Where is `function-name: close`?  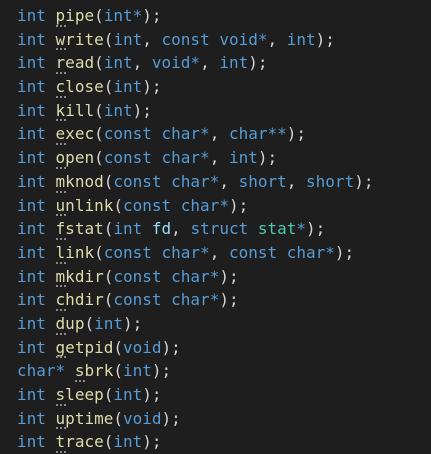
function-name: close is located at coordinates (80, 86).